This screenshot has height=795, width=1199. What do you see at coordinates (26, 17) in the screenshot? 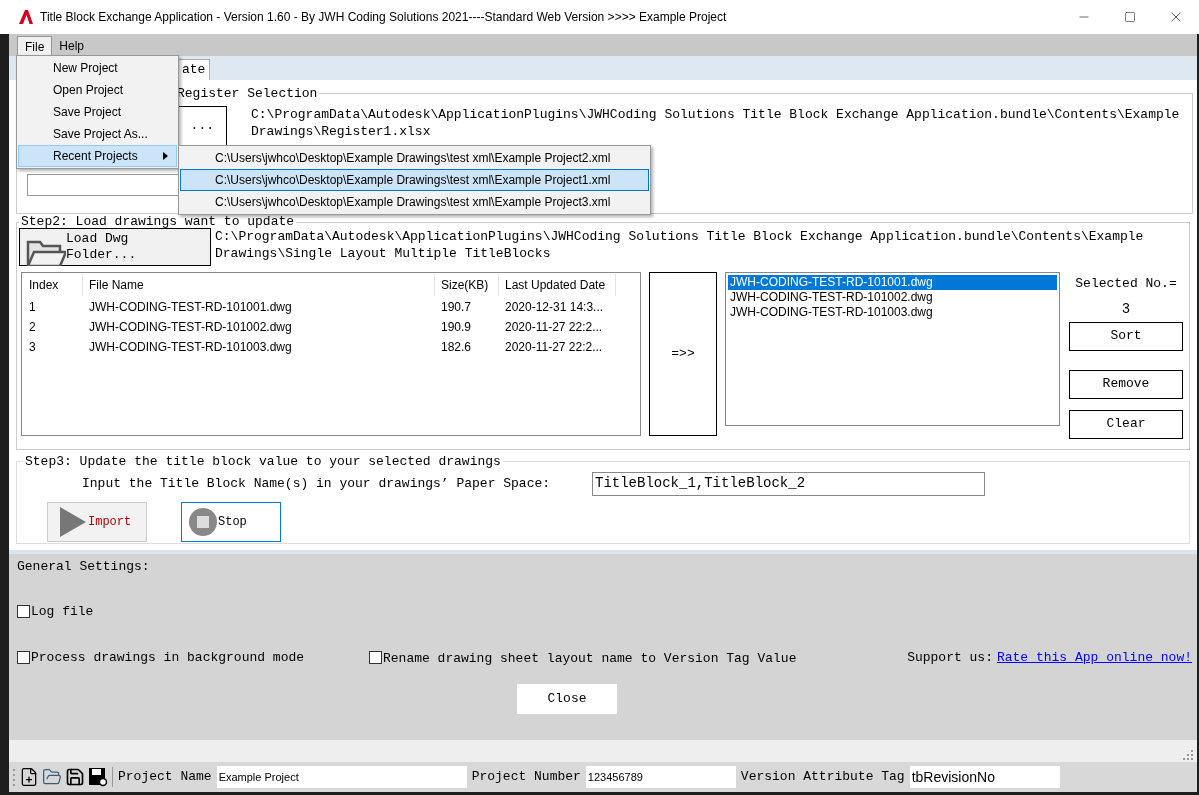
I see `app-logo-icon` at bounding box center [26, 17].